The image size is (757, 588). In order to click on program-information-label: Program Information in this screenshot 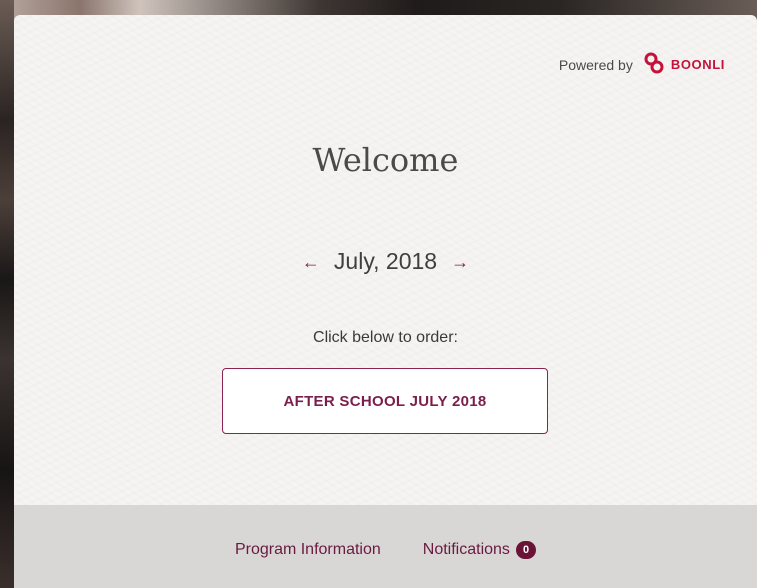, I will do `click(307, 549)`.